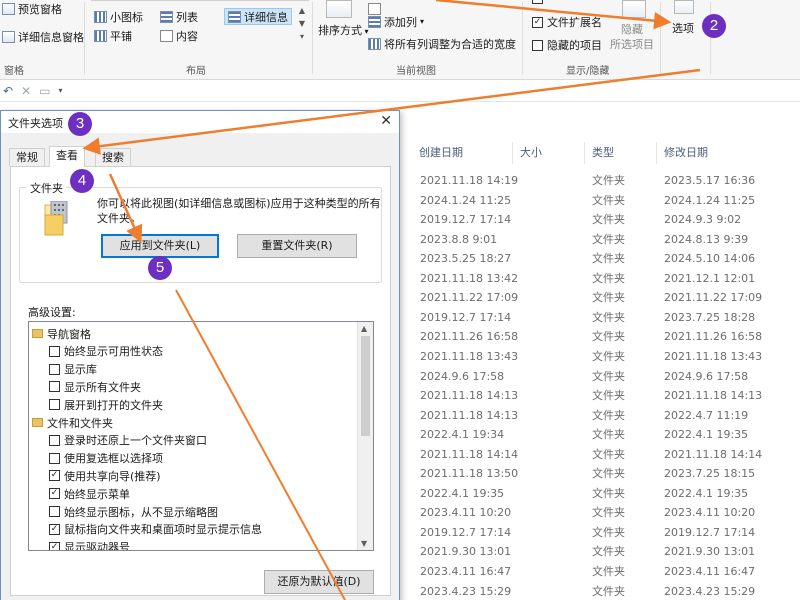 This screenshot has width=800, height=600. Describe the element at coordinates (135, 441) in the screenshot. I see `option-label: 登录时还原上一个文件夹窗口` at that location.